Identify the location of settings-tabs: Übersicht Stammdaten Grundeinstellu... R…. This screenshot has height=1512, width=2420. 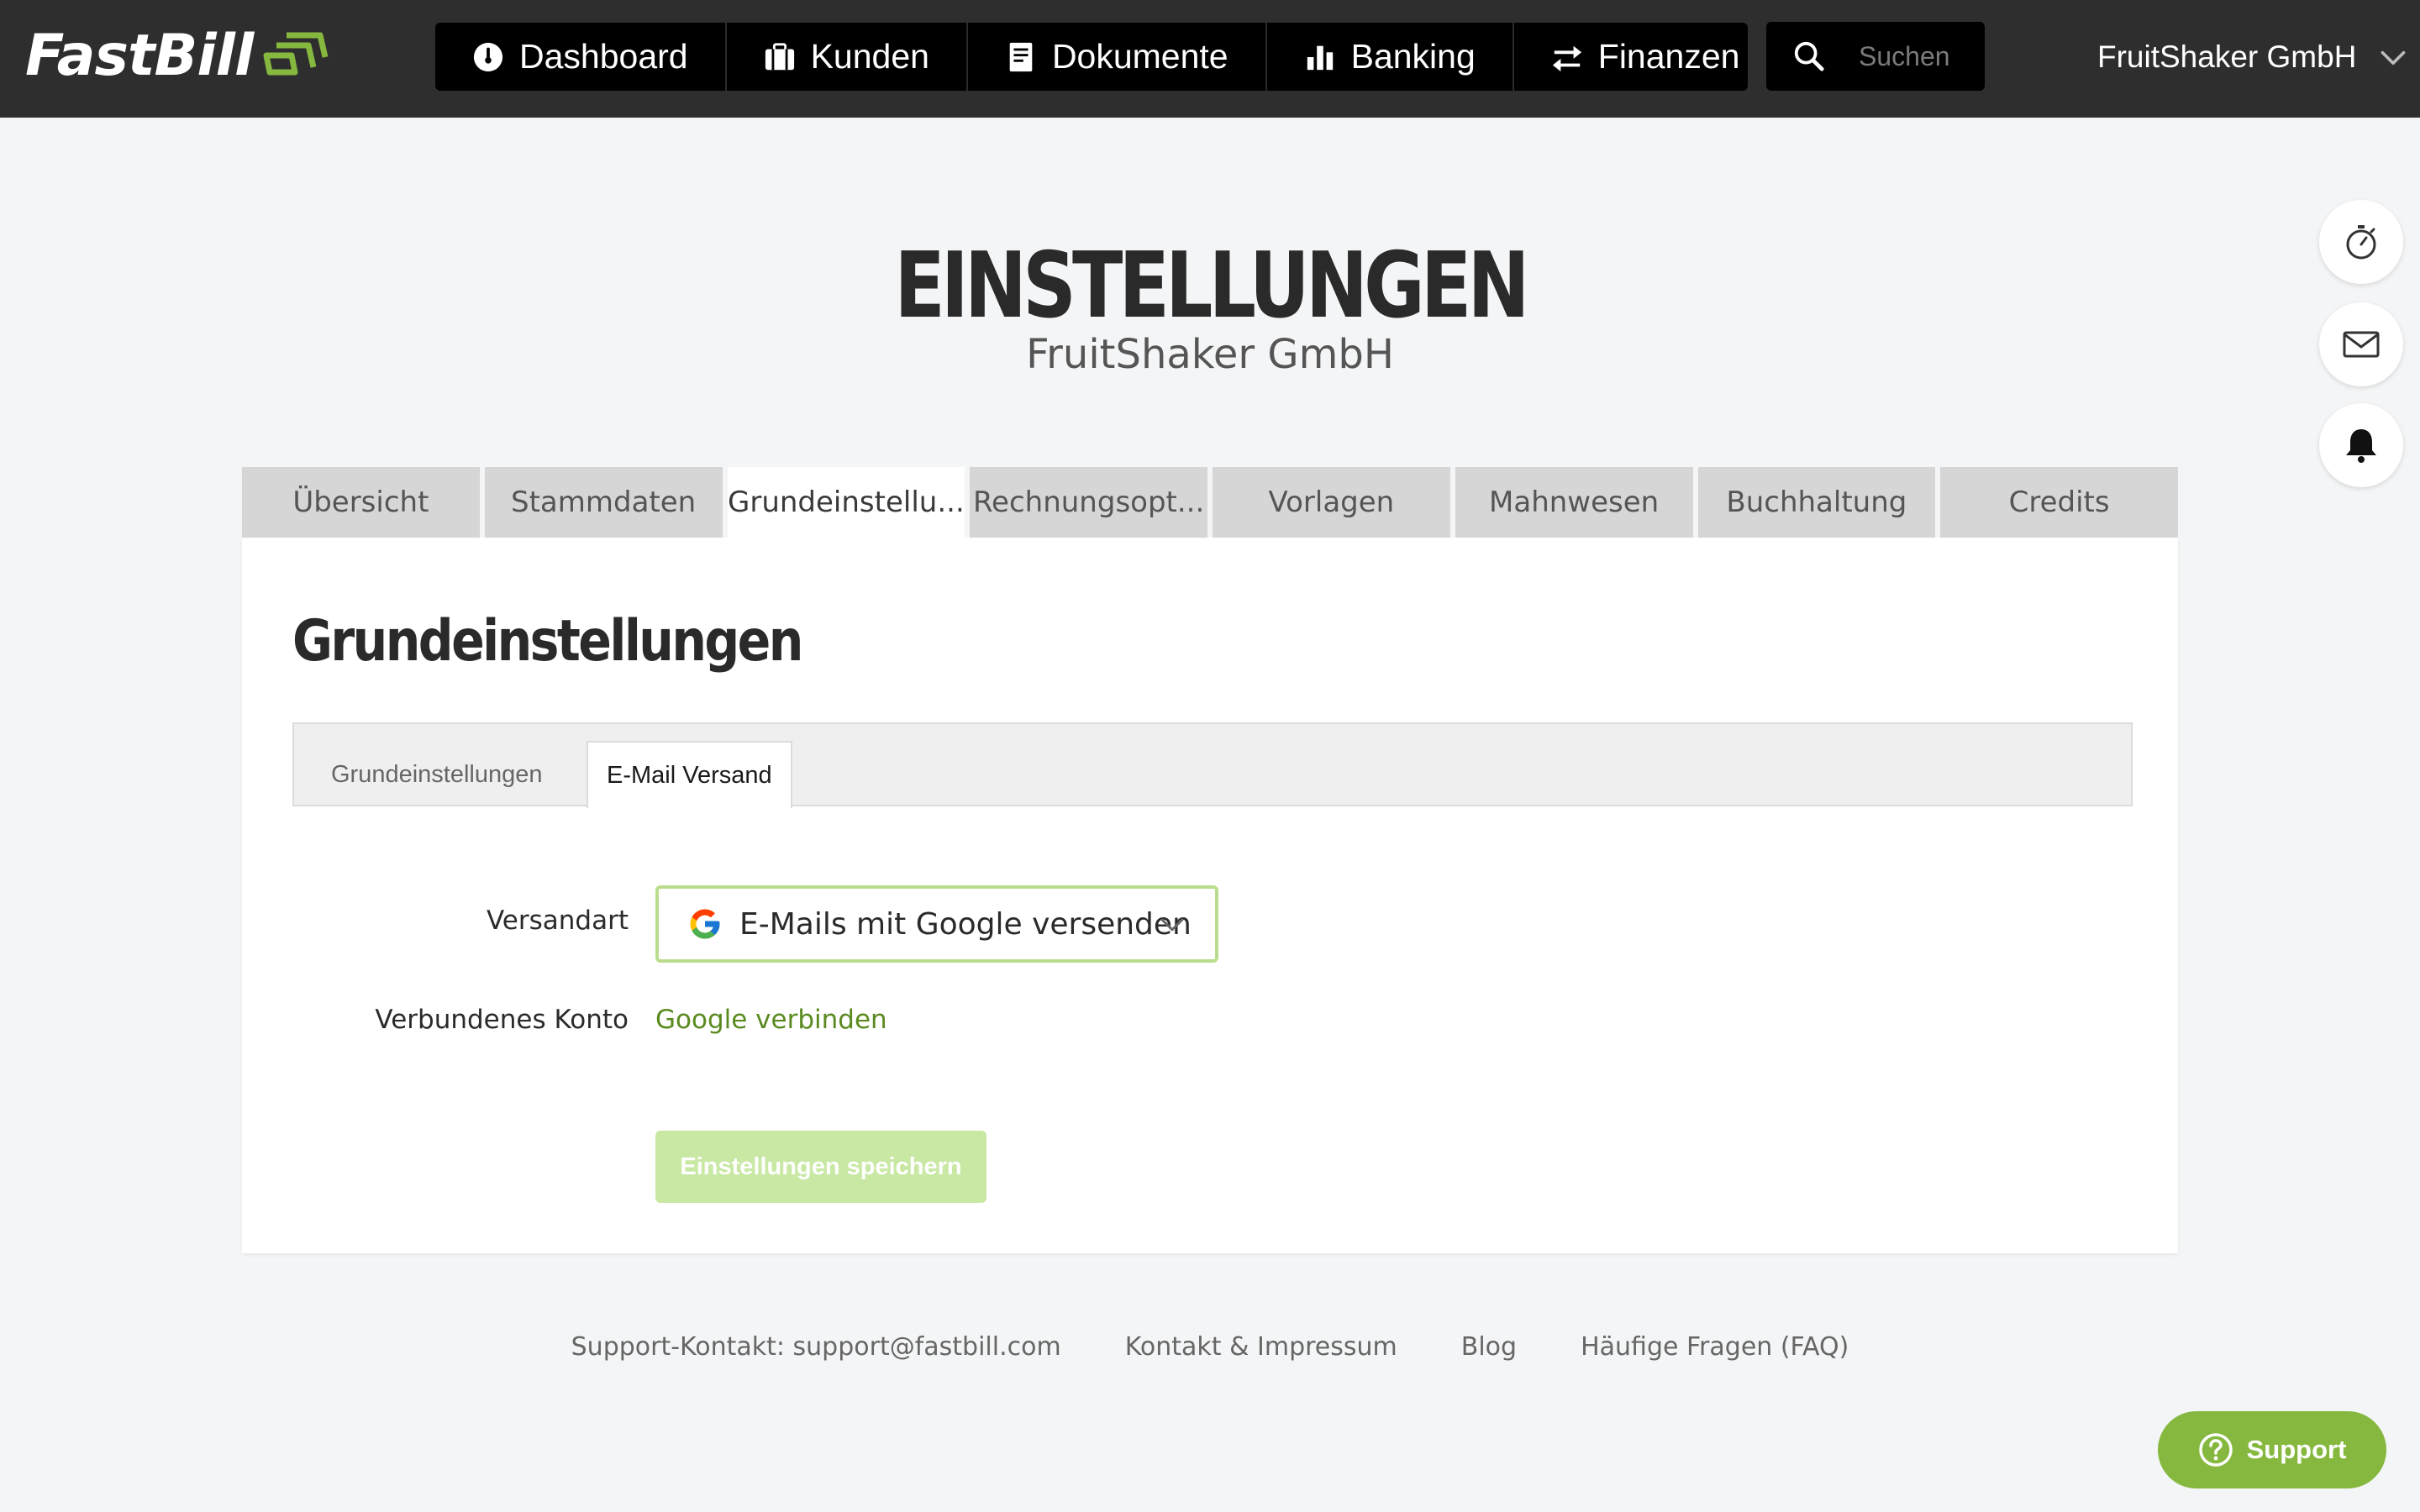
(1210, 502).